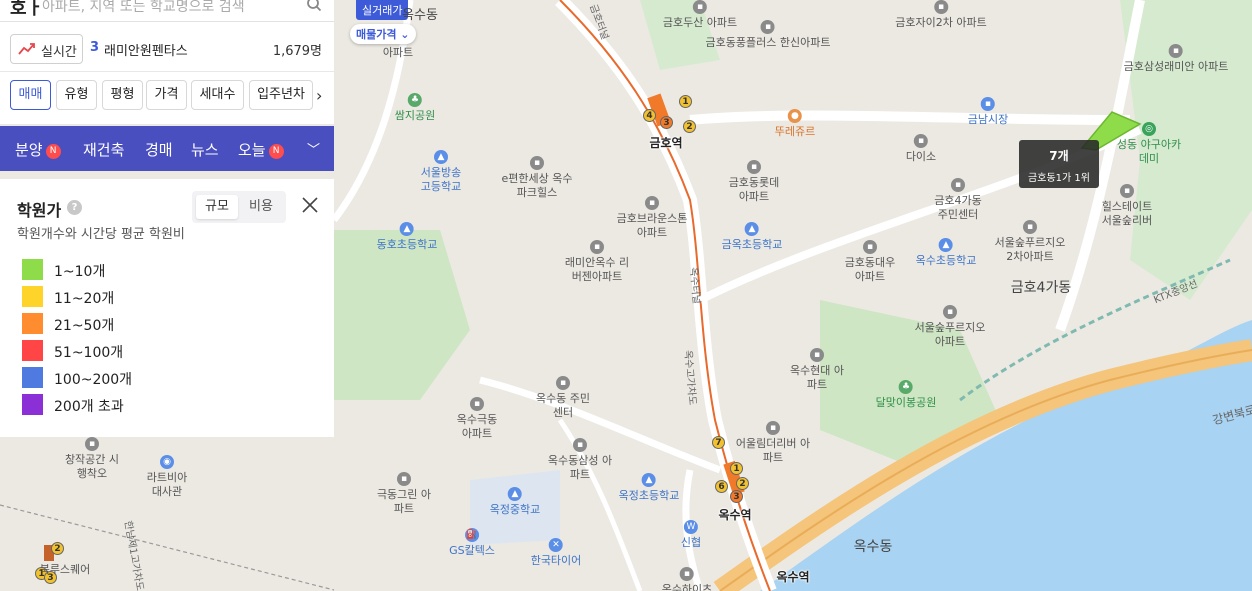 The width and height of the screenshot is (1252, 591). What do you see at coordinates (383, 34) in the screenshot?
I see `listing-price-chip: 매물가격 ⌄` at bounding box center [383, 34].